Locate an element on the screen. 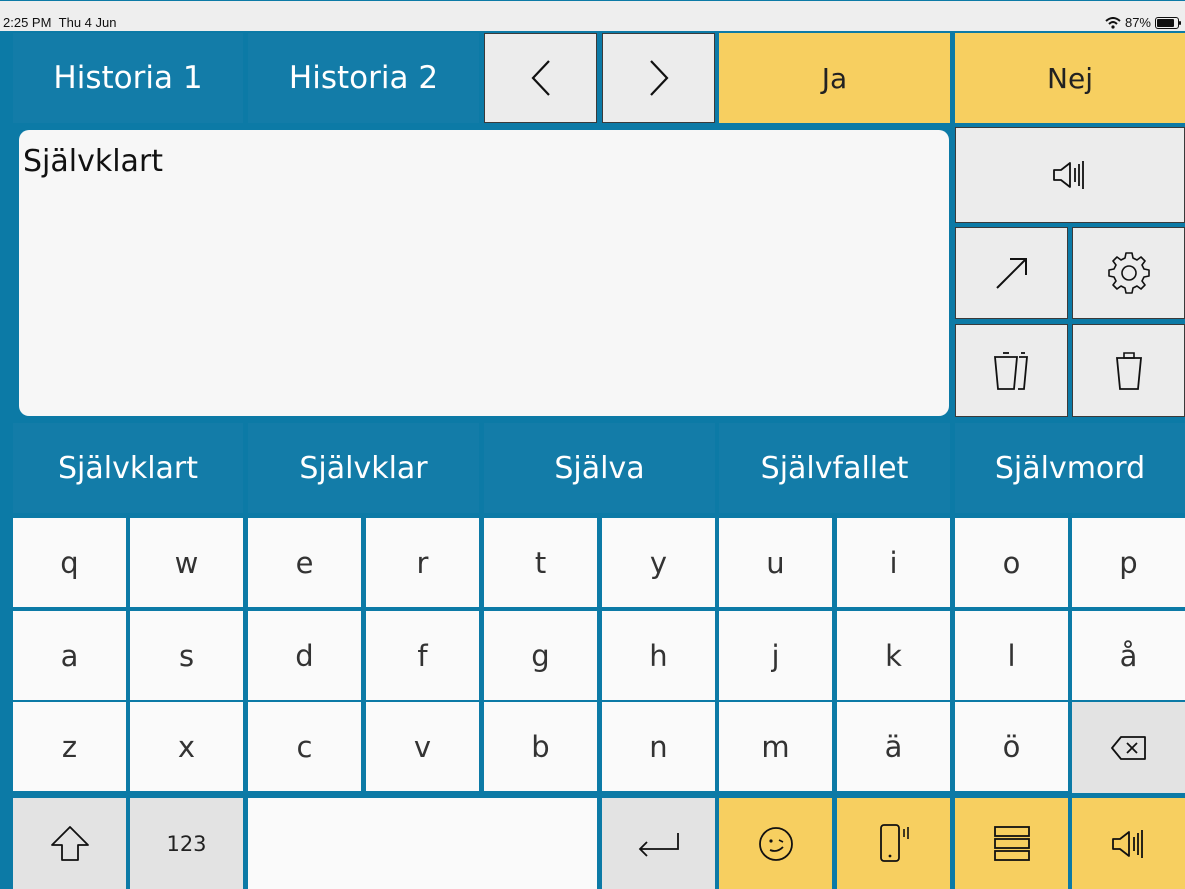 The image size is (1185, 889). suggestion-1: Självklart is located at coordinates (128, 468).